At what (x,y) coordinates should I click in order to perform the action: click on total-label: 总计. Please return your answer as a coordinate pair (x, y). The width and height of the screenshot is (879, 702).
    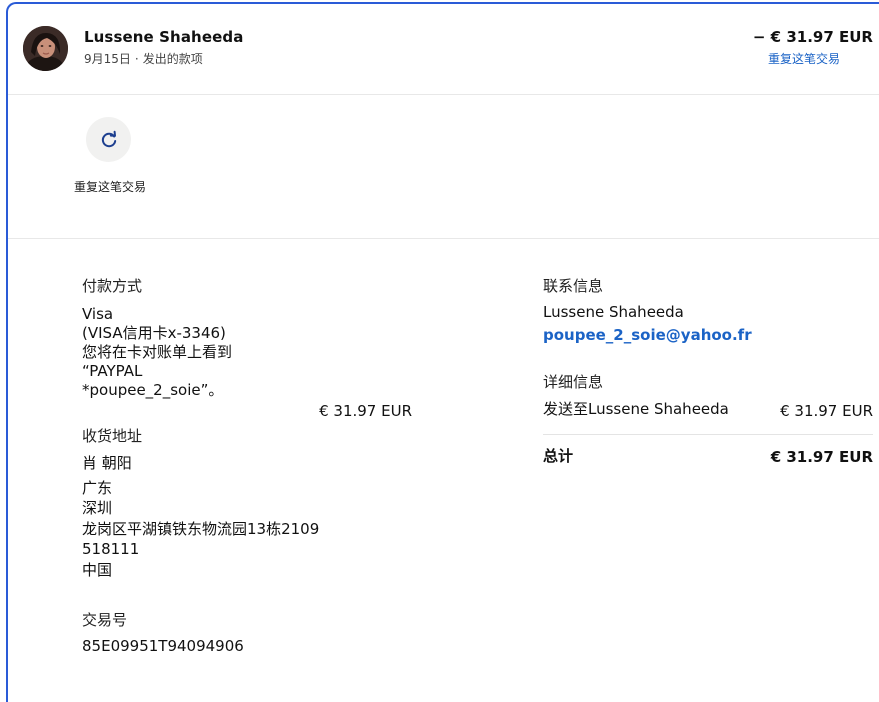
    Looking at the image, I should click on (558, 456).